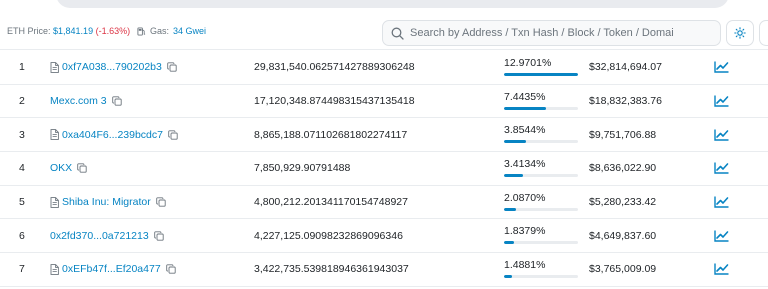  I want to click on percentage-cell: 3.8544%, so click(541, 134).